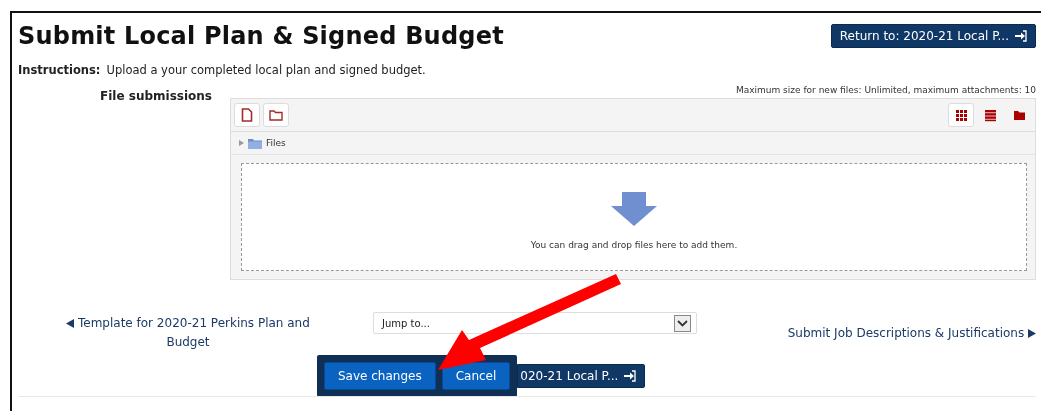 Image resolution: width=1041 pixels, height=413 pixels. What do you see at coordinates (885, 90) in the screenshot?
I see `limits-text: Maximum size for new files: Unlimited, maximum attachments: 10` at bounding box center [885, 90].